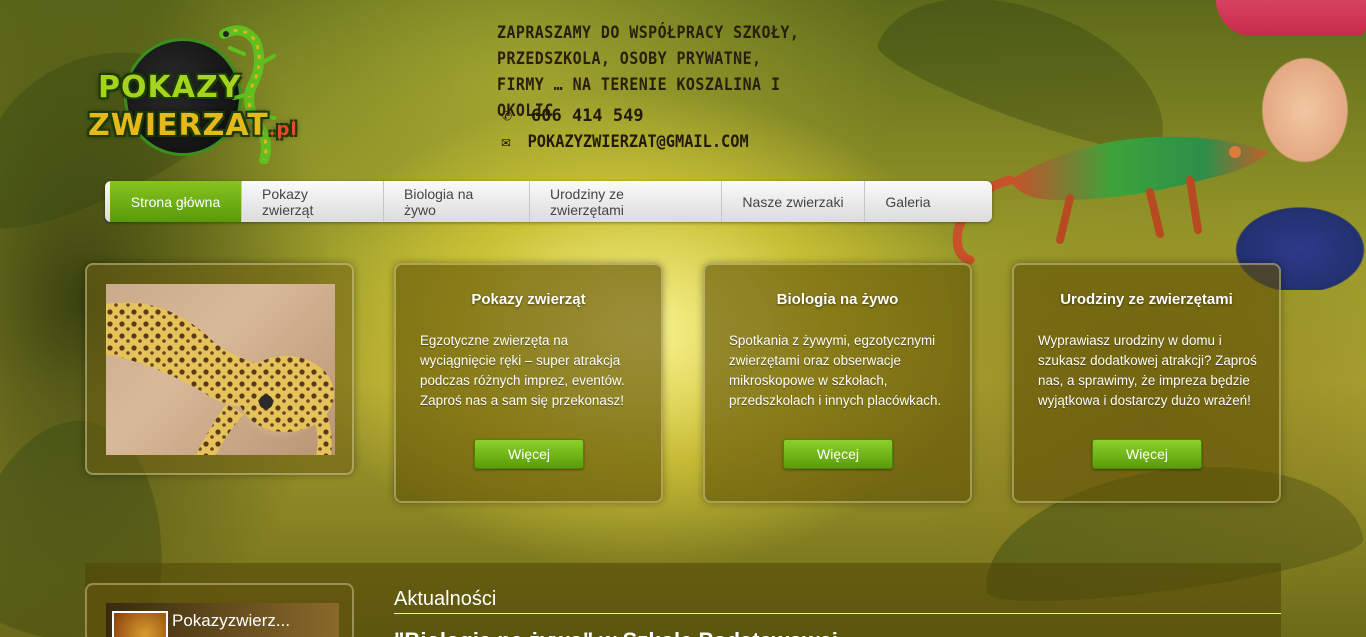  I want to click on logo-line1: POKAZY, so click(170, 87).